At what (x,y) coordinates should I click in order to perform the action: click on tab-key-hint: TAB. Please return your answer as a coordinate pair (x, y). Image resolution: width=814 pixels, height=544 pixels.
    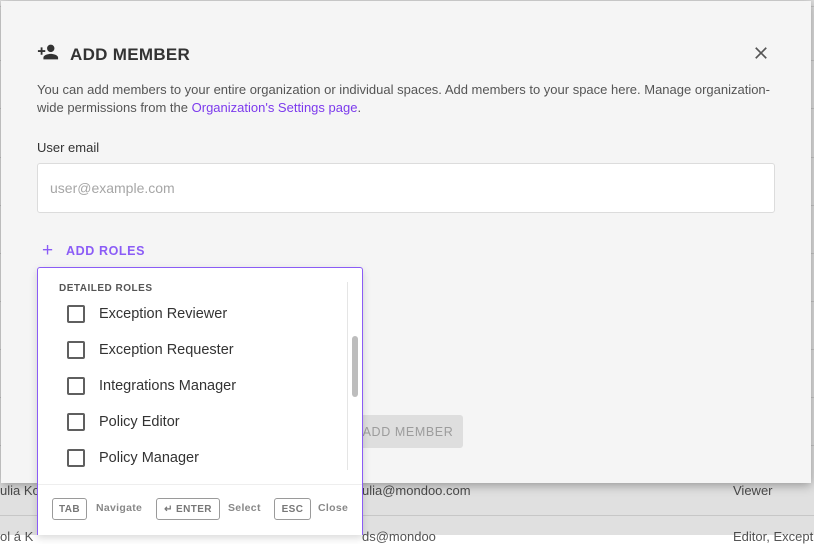
    Looking at the image, I should click on (69, 509).